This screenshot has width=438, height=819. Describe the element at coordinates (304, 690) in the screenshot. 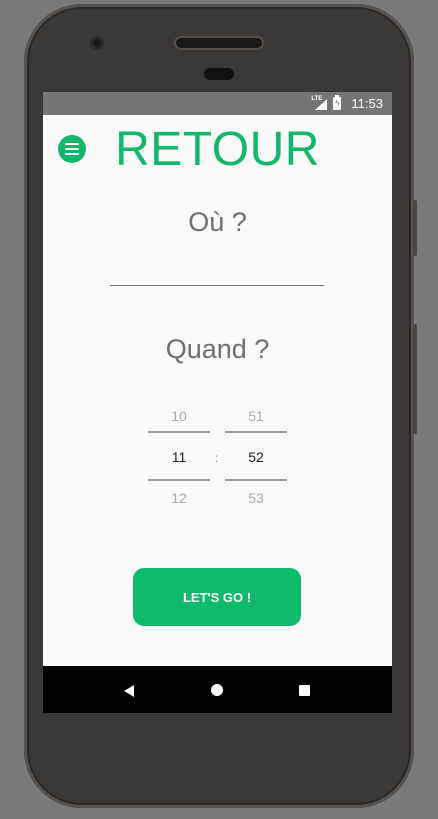

I see `recent-apps-icon` at that location.